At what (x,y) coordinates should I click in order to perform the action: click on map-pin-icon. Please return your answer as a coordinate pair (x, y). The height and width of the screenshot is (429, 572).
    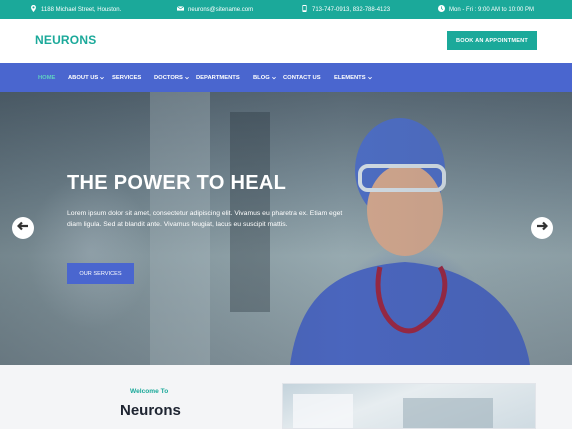
    Looking at the image, I should click on (33, 9).